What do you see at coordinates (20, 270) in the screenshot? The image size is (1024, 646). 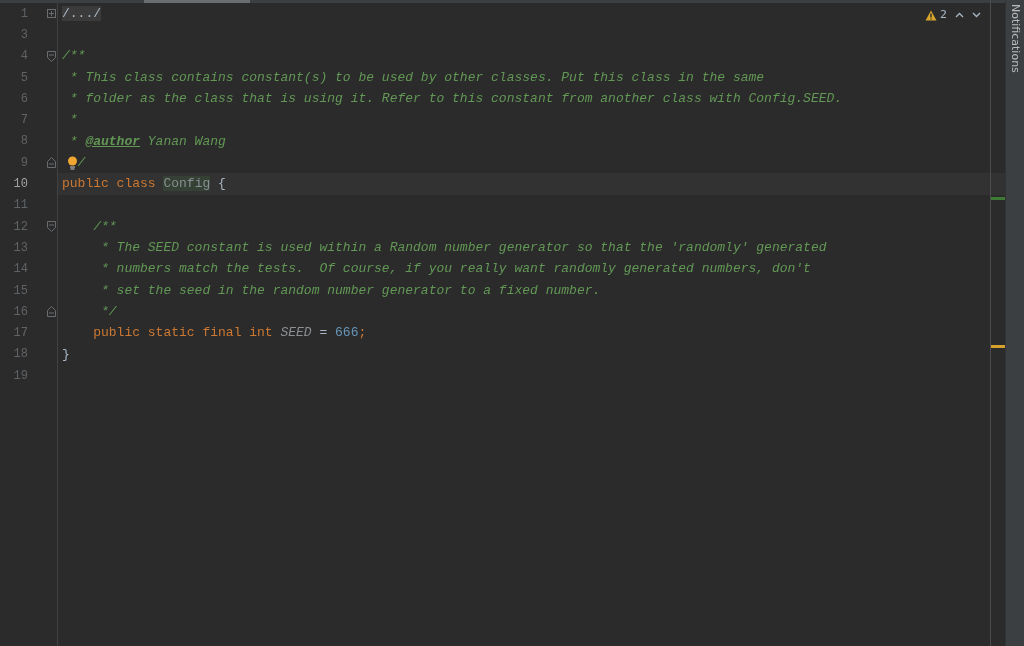 I see `line-number: 14` at bounding box center [20, 270].